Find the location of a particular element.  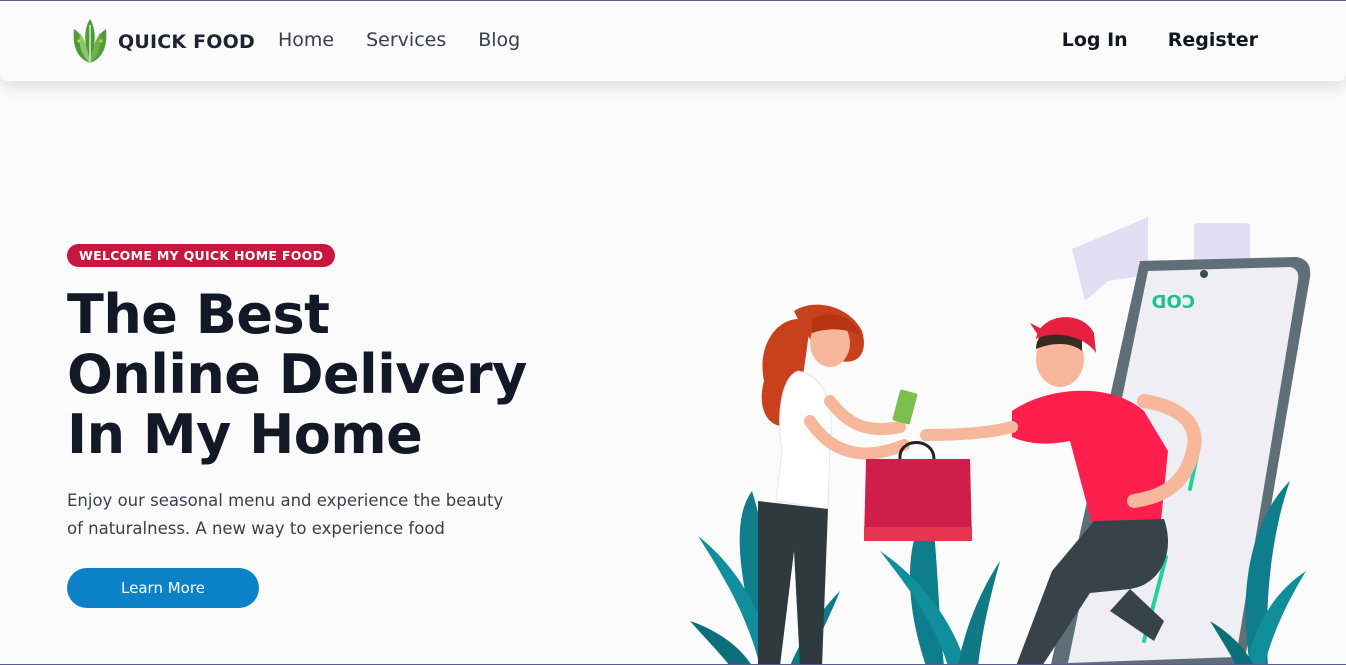

nav-link-services: Services is located at coordinates (406, 40).